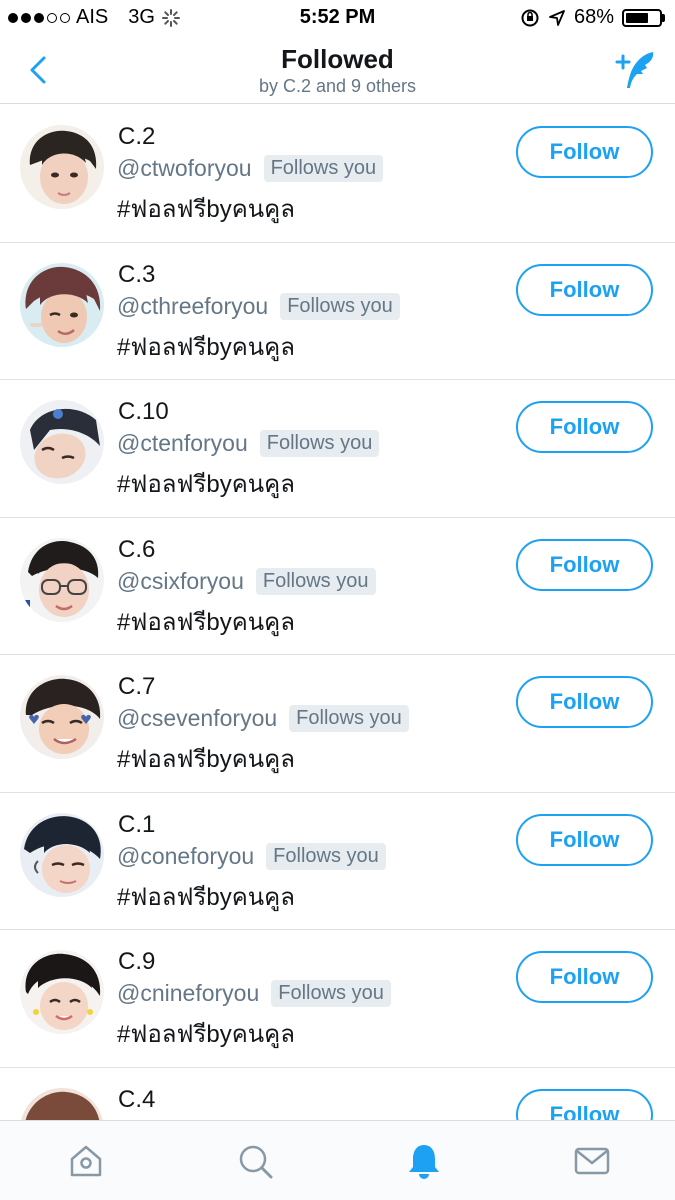 The image size is (675, 1200). What do you see at coordinates (136, 137) in the screenshot?
I see `user-display-name: C.2` at bounding box center [136, 137].